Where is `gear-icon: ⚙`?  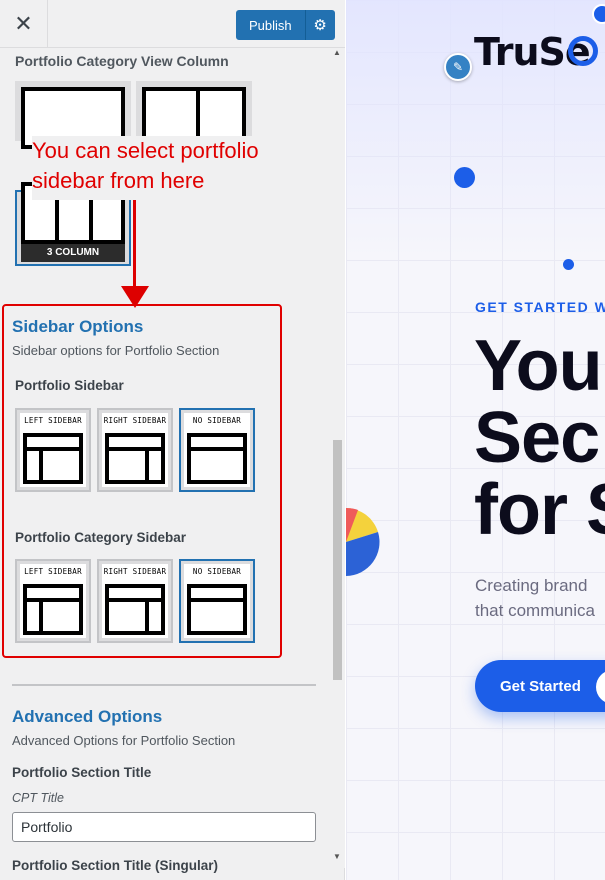 gear-icon: ⚙ is located at coordinates (319, 25).